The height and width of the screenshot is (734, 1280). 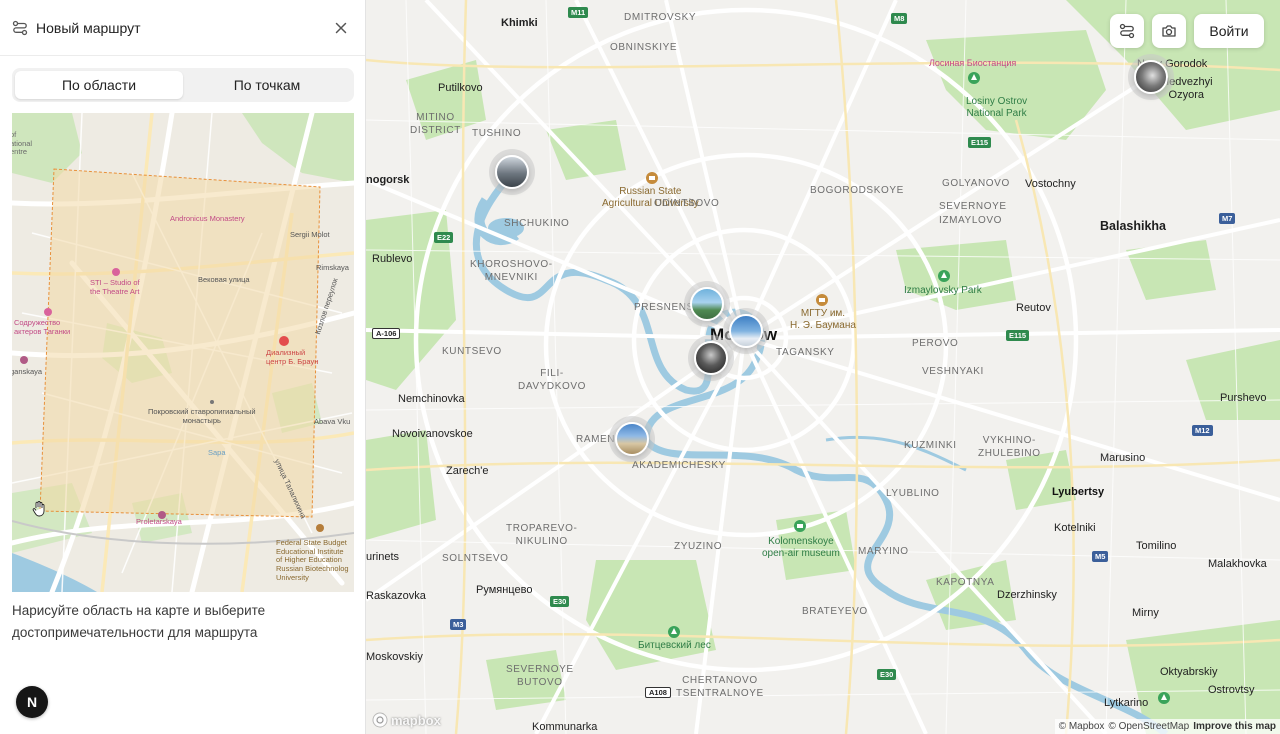 I want to click on user-avatar: N, so click(x=32, y=702).